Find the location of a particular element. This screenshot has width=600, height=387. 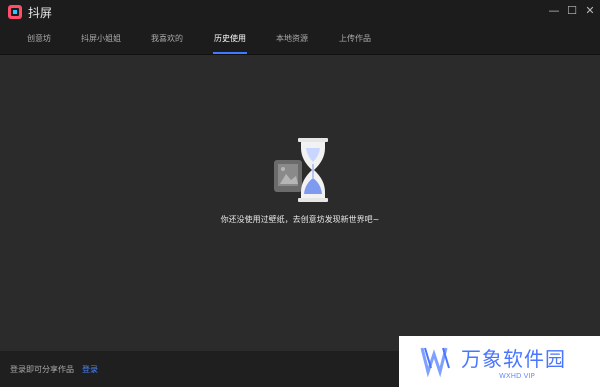

watermark-brand: 万象软件园 is located at coordinates (513, 359).